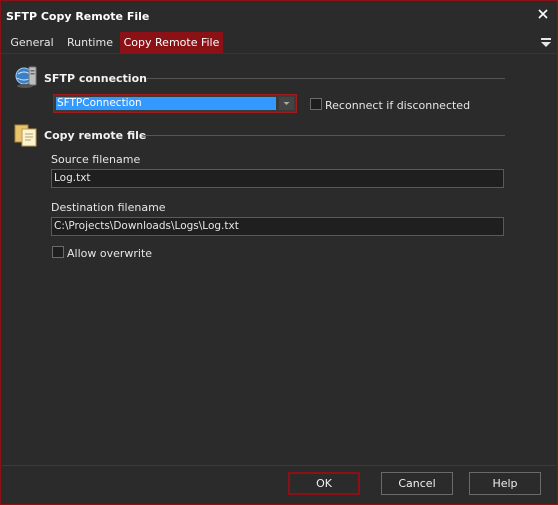 Image resolution: width=558 pixels, height=505 pixels. What do you see at coordinates (324, 483) in the screenshot?
I see `ok-button: OK` at bounding box center [324, 483].